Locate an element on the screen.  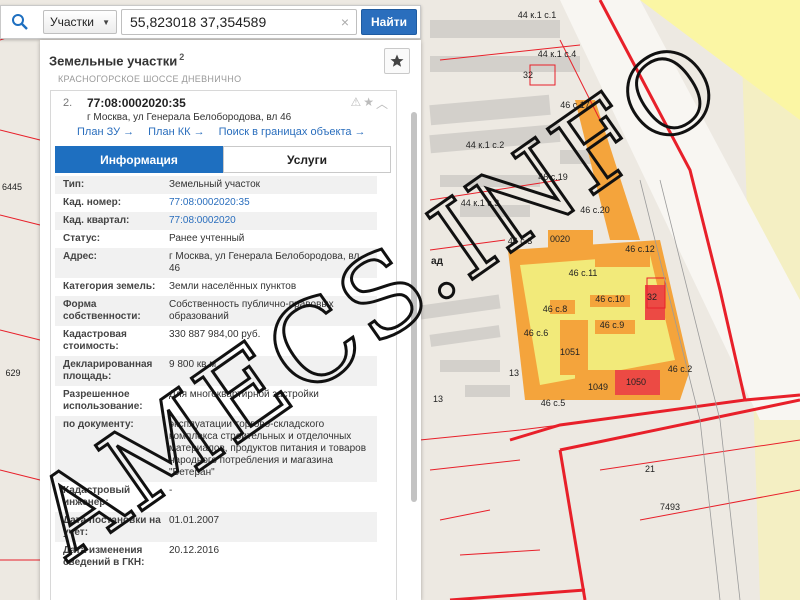
property-value: Земли населённых пунктов is located at coordinates (233, 286).